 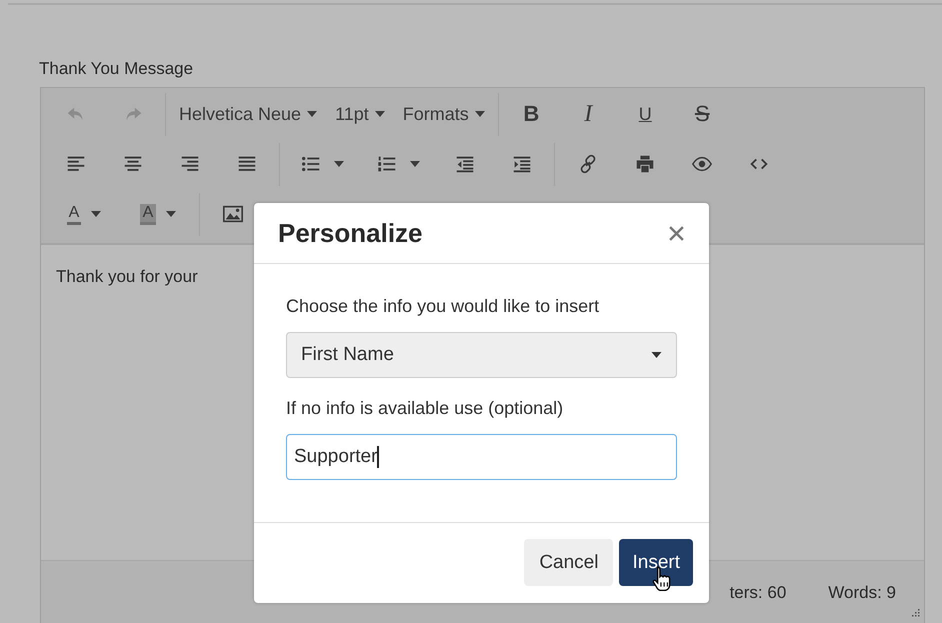 I want to click on strikethrough-button: S, so click(x=702, y=114).